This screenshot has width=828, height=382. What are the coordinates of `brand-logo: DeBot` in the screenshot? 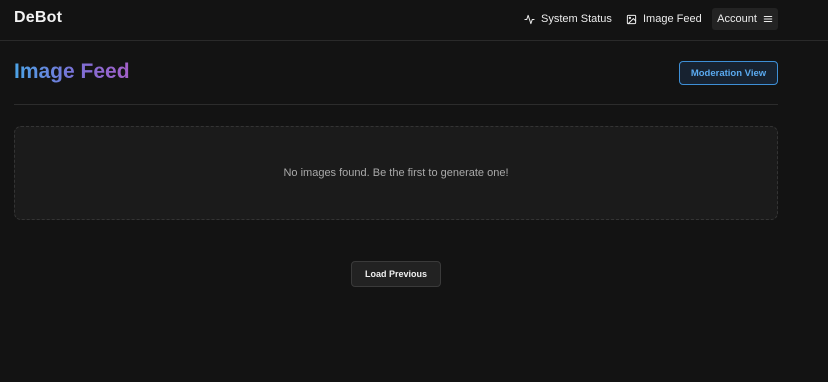 It's located at (38, 18).